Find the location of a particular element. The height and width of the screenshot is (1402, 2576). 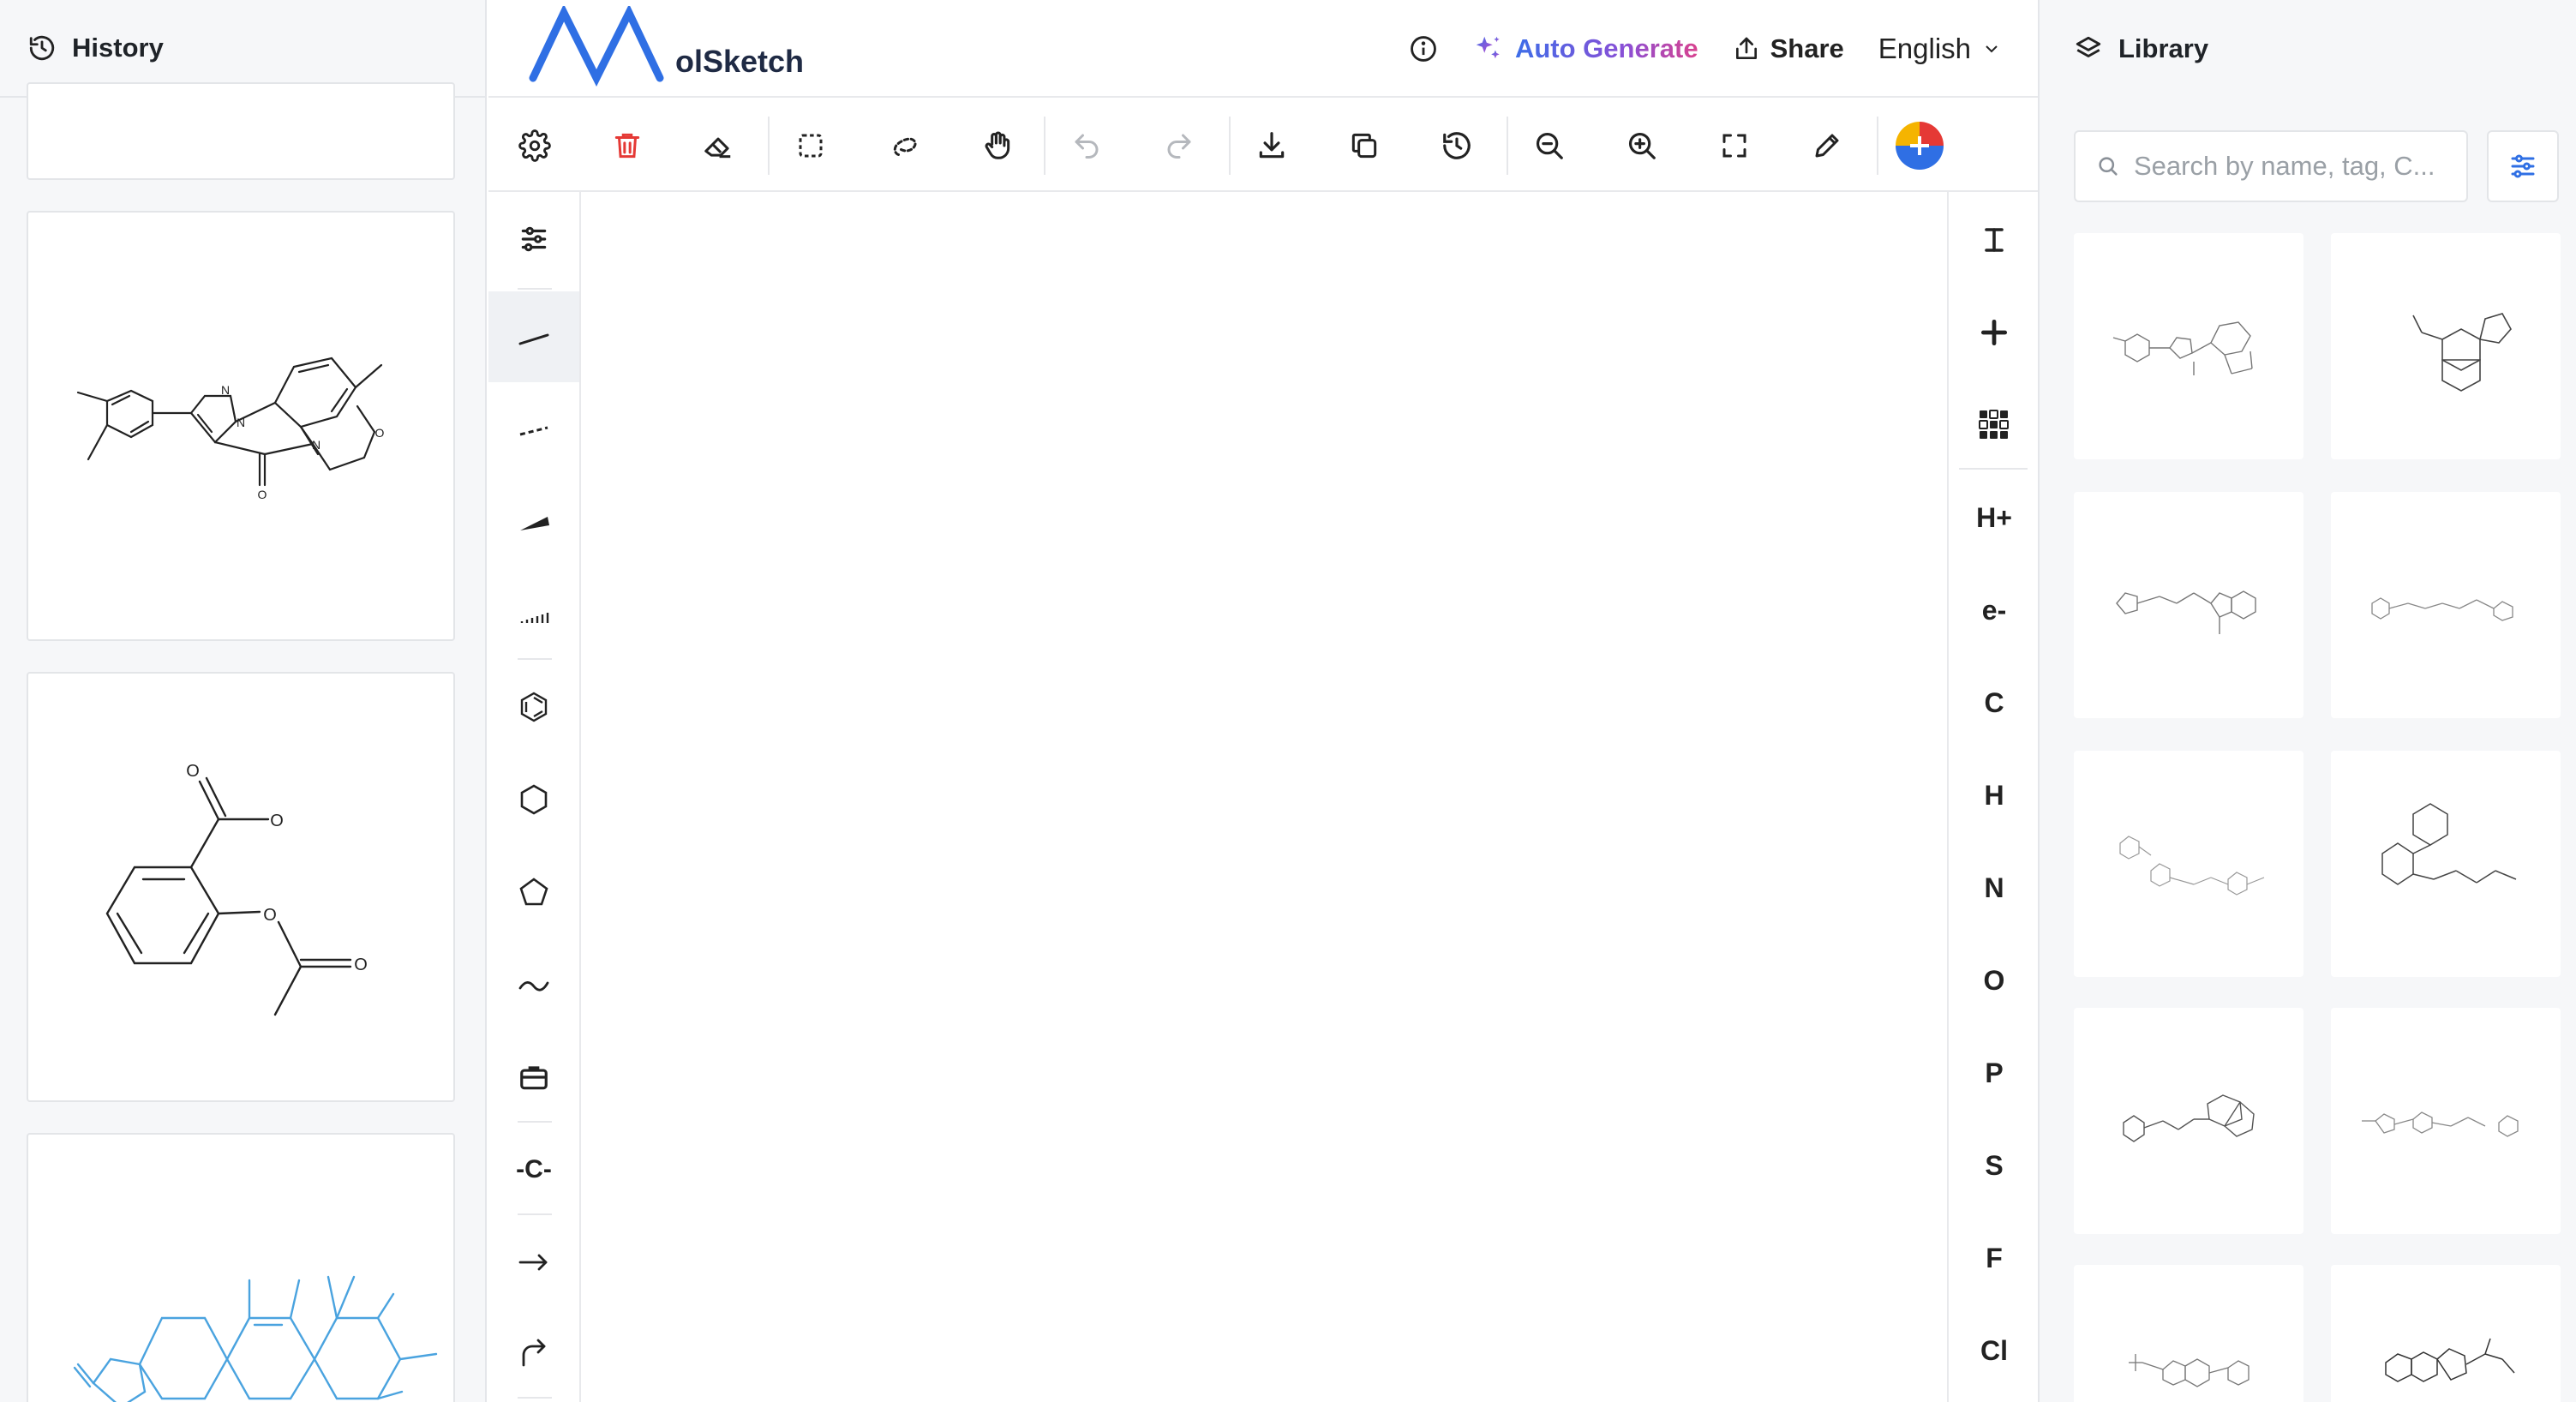

templates-button is located at coordinates (533, 1077).